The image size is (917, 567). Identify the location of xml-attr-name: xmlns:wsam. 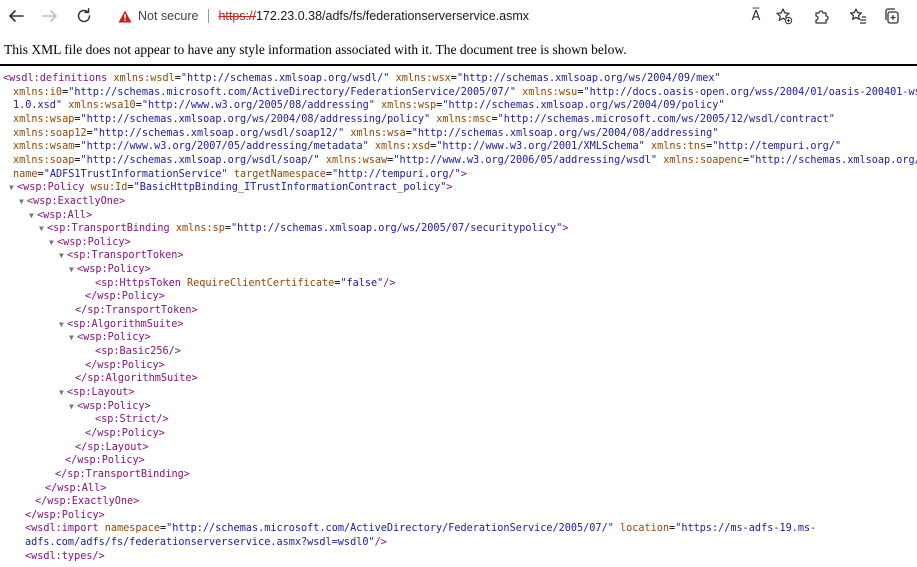
(44, 147).